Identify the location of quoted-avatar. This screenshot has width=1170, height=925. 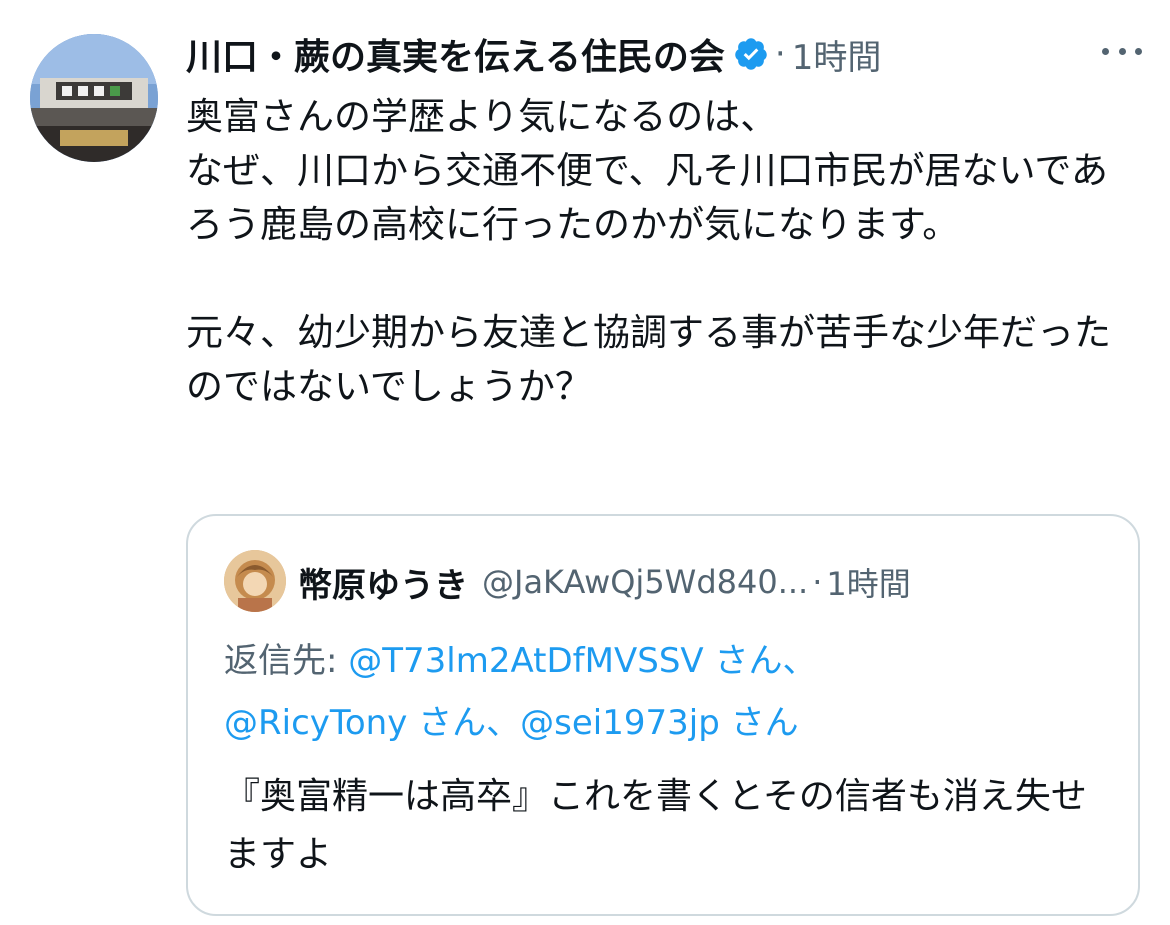
(255, 581).